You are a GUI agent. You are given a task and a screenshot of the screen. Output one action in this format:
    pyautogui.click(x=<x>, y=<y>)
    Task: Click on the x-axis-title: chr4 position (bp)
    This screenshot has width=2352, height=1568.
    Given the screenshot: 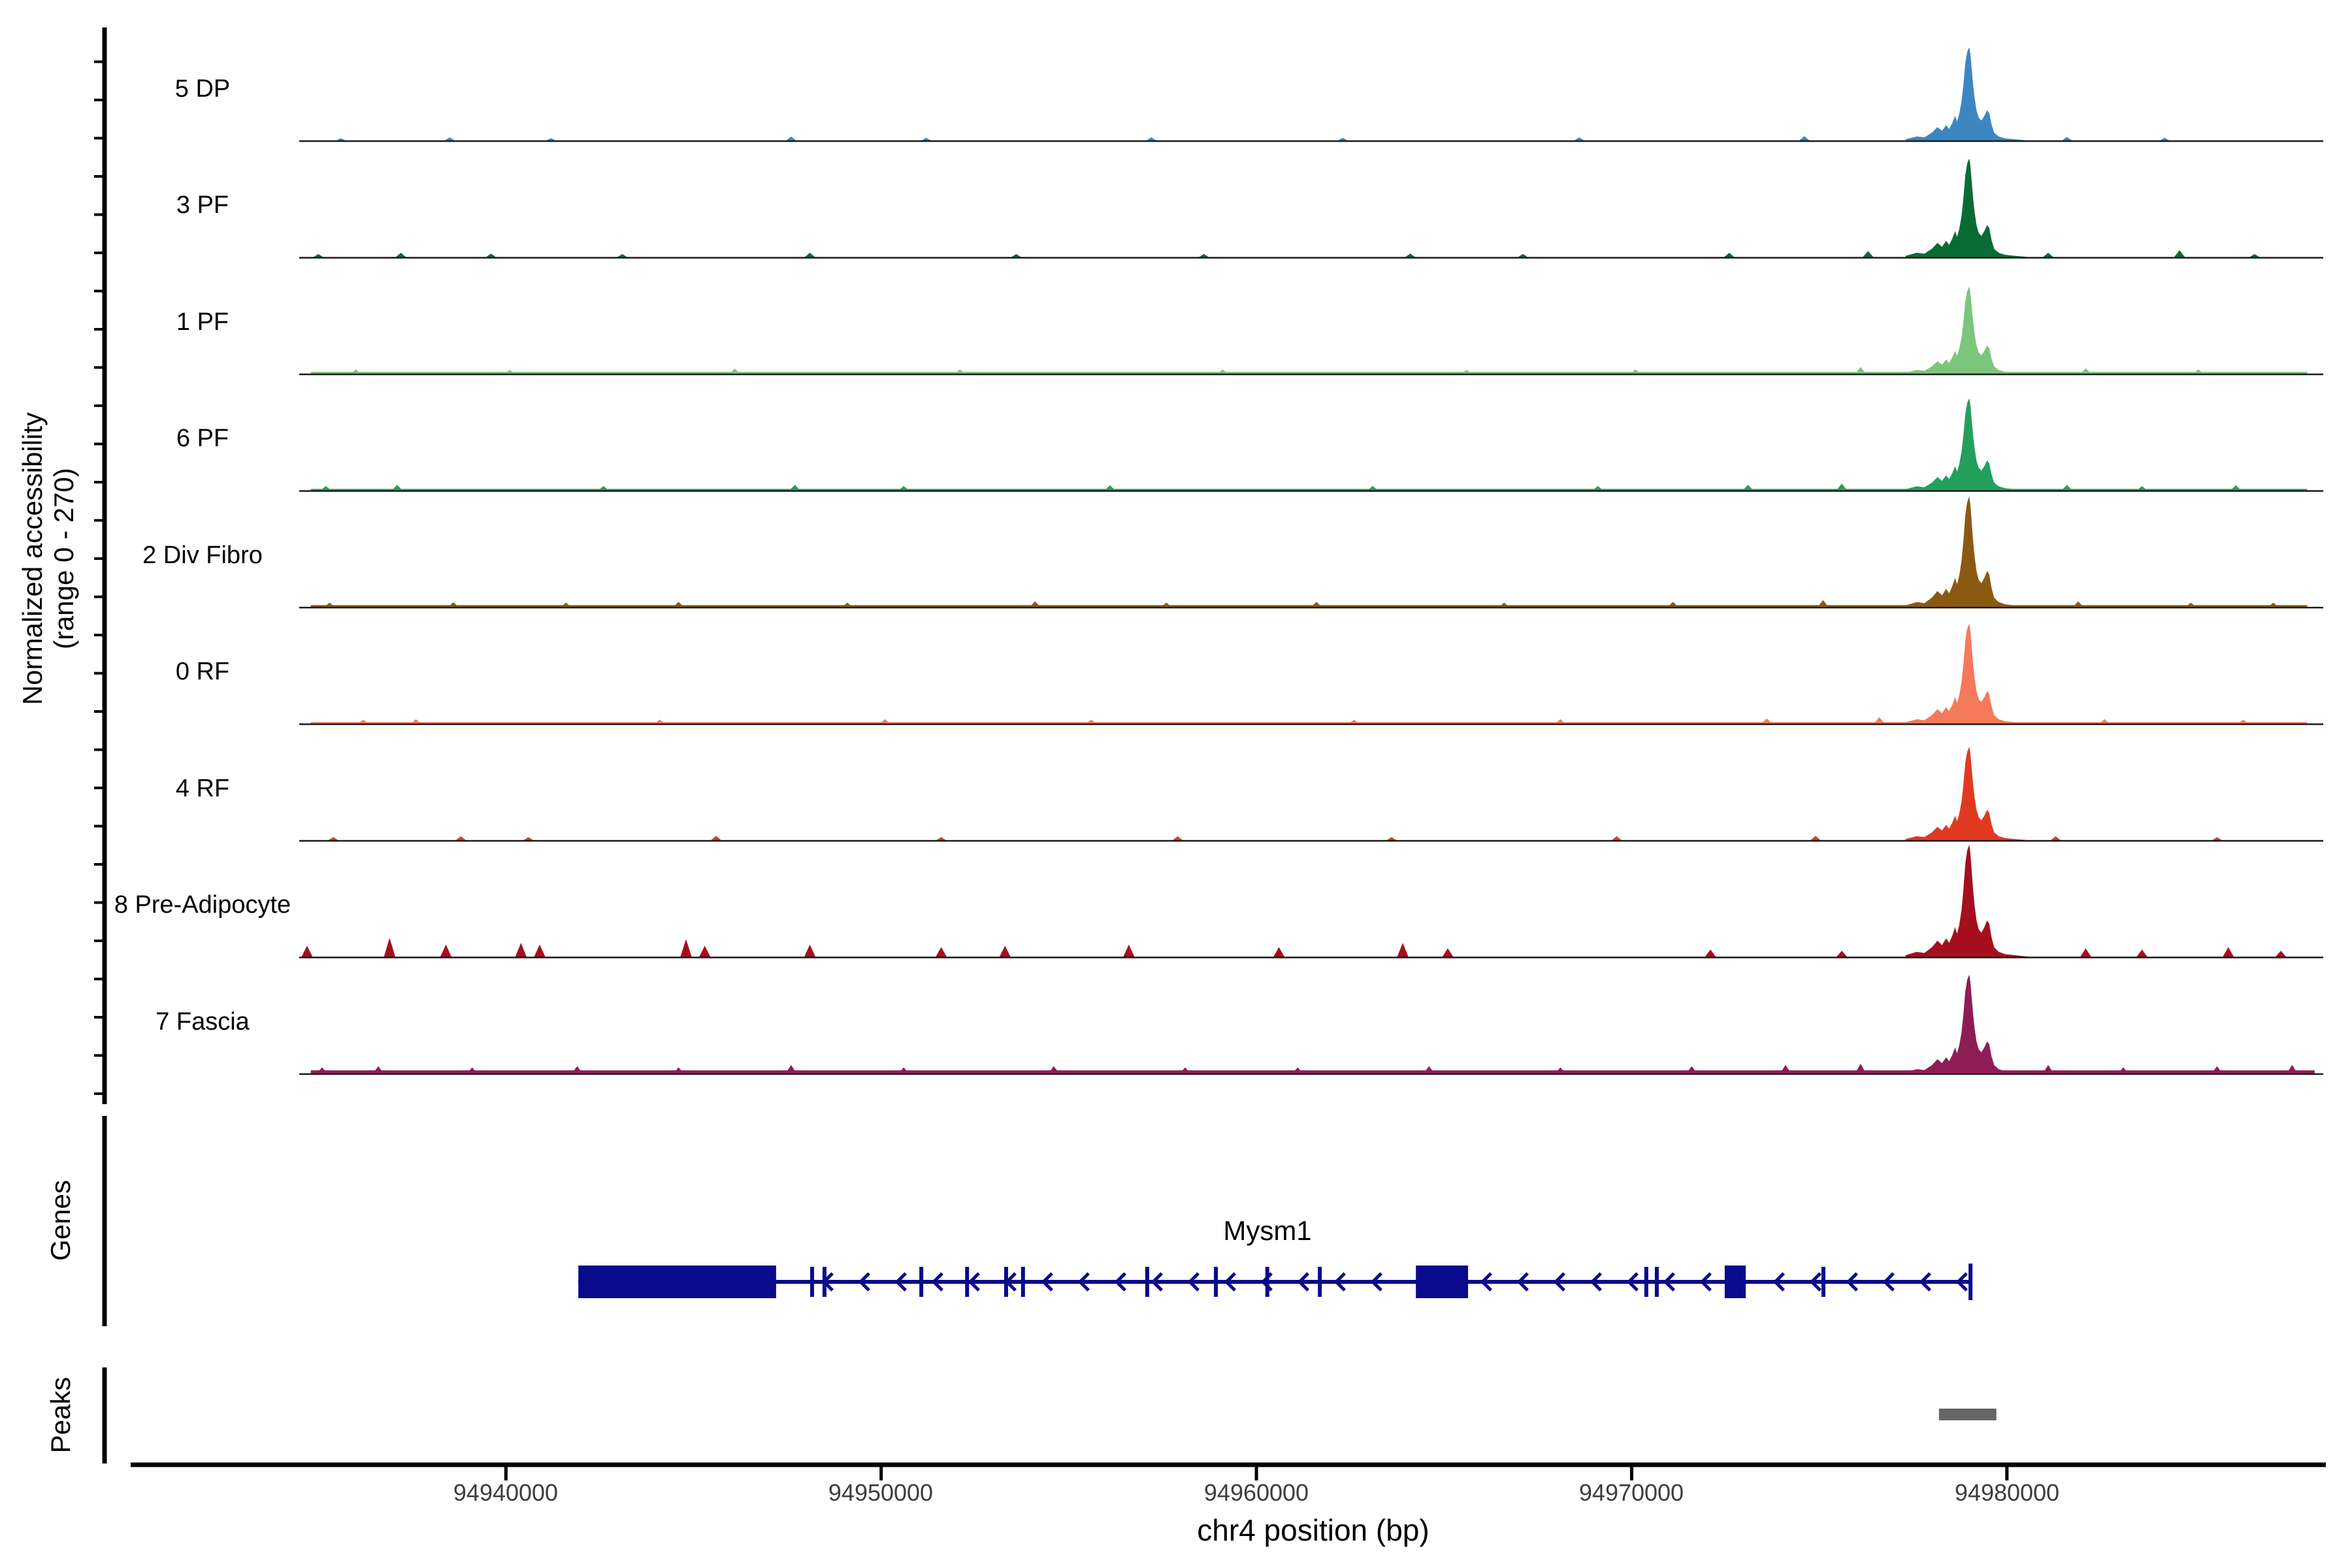 What is the action you would take?
    pyautogui.click(x=1313, y=1530)
    